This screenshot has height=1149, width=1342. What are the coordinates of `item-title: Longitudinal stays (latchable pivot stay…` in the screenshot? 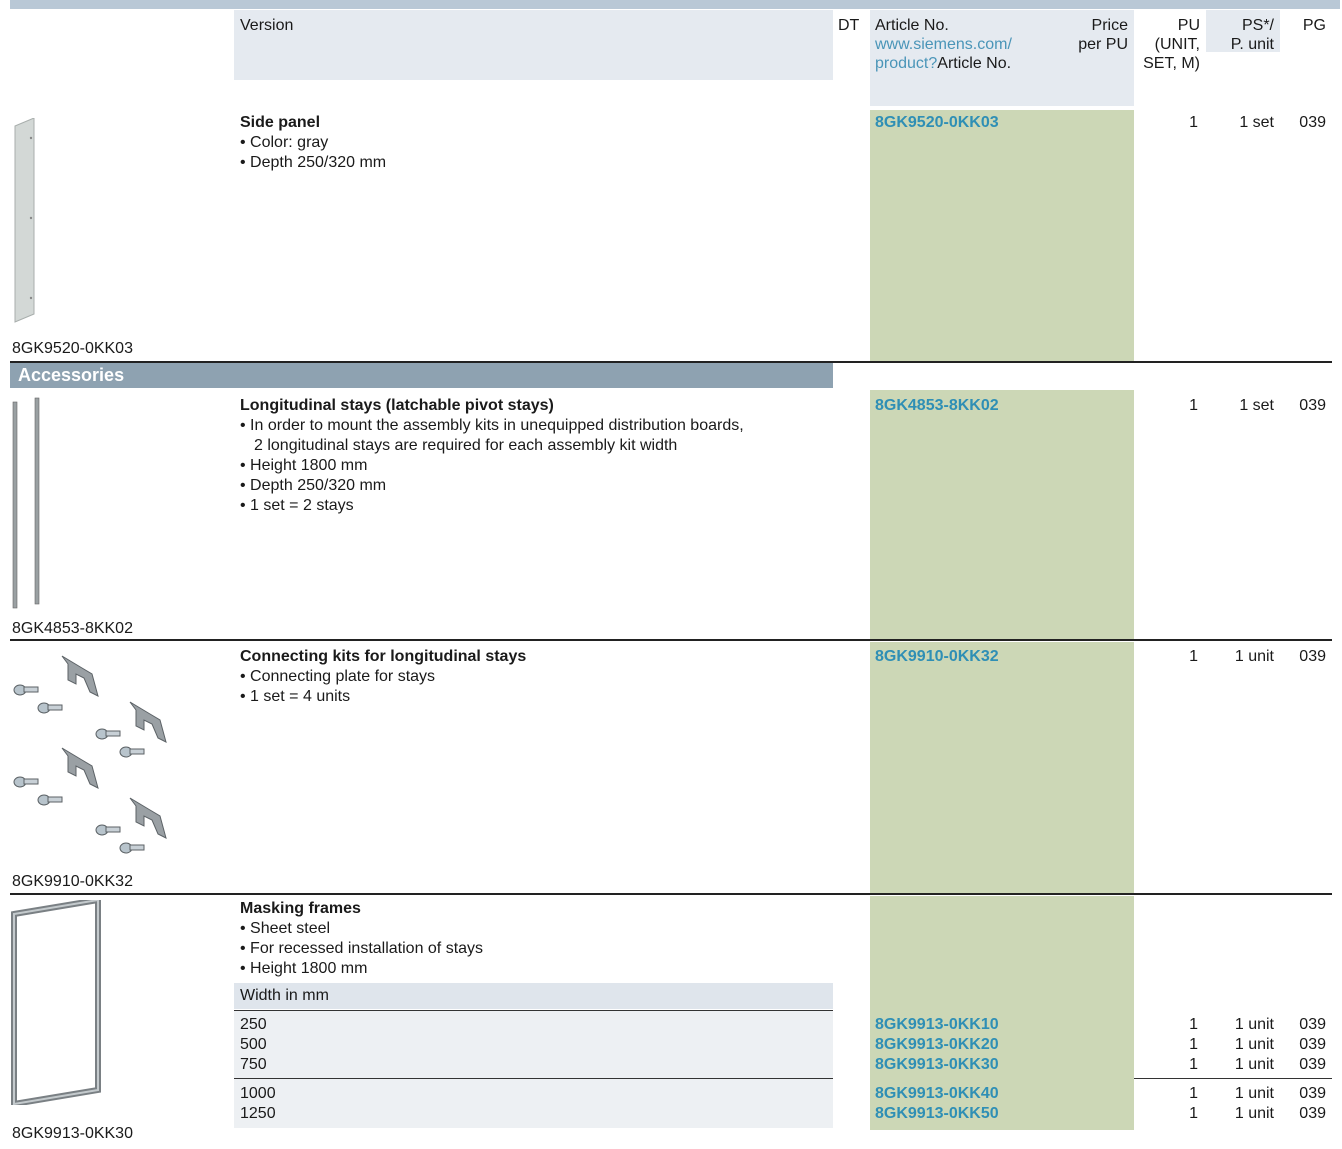 It's located at (397, 405).